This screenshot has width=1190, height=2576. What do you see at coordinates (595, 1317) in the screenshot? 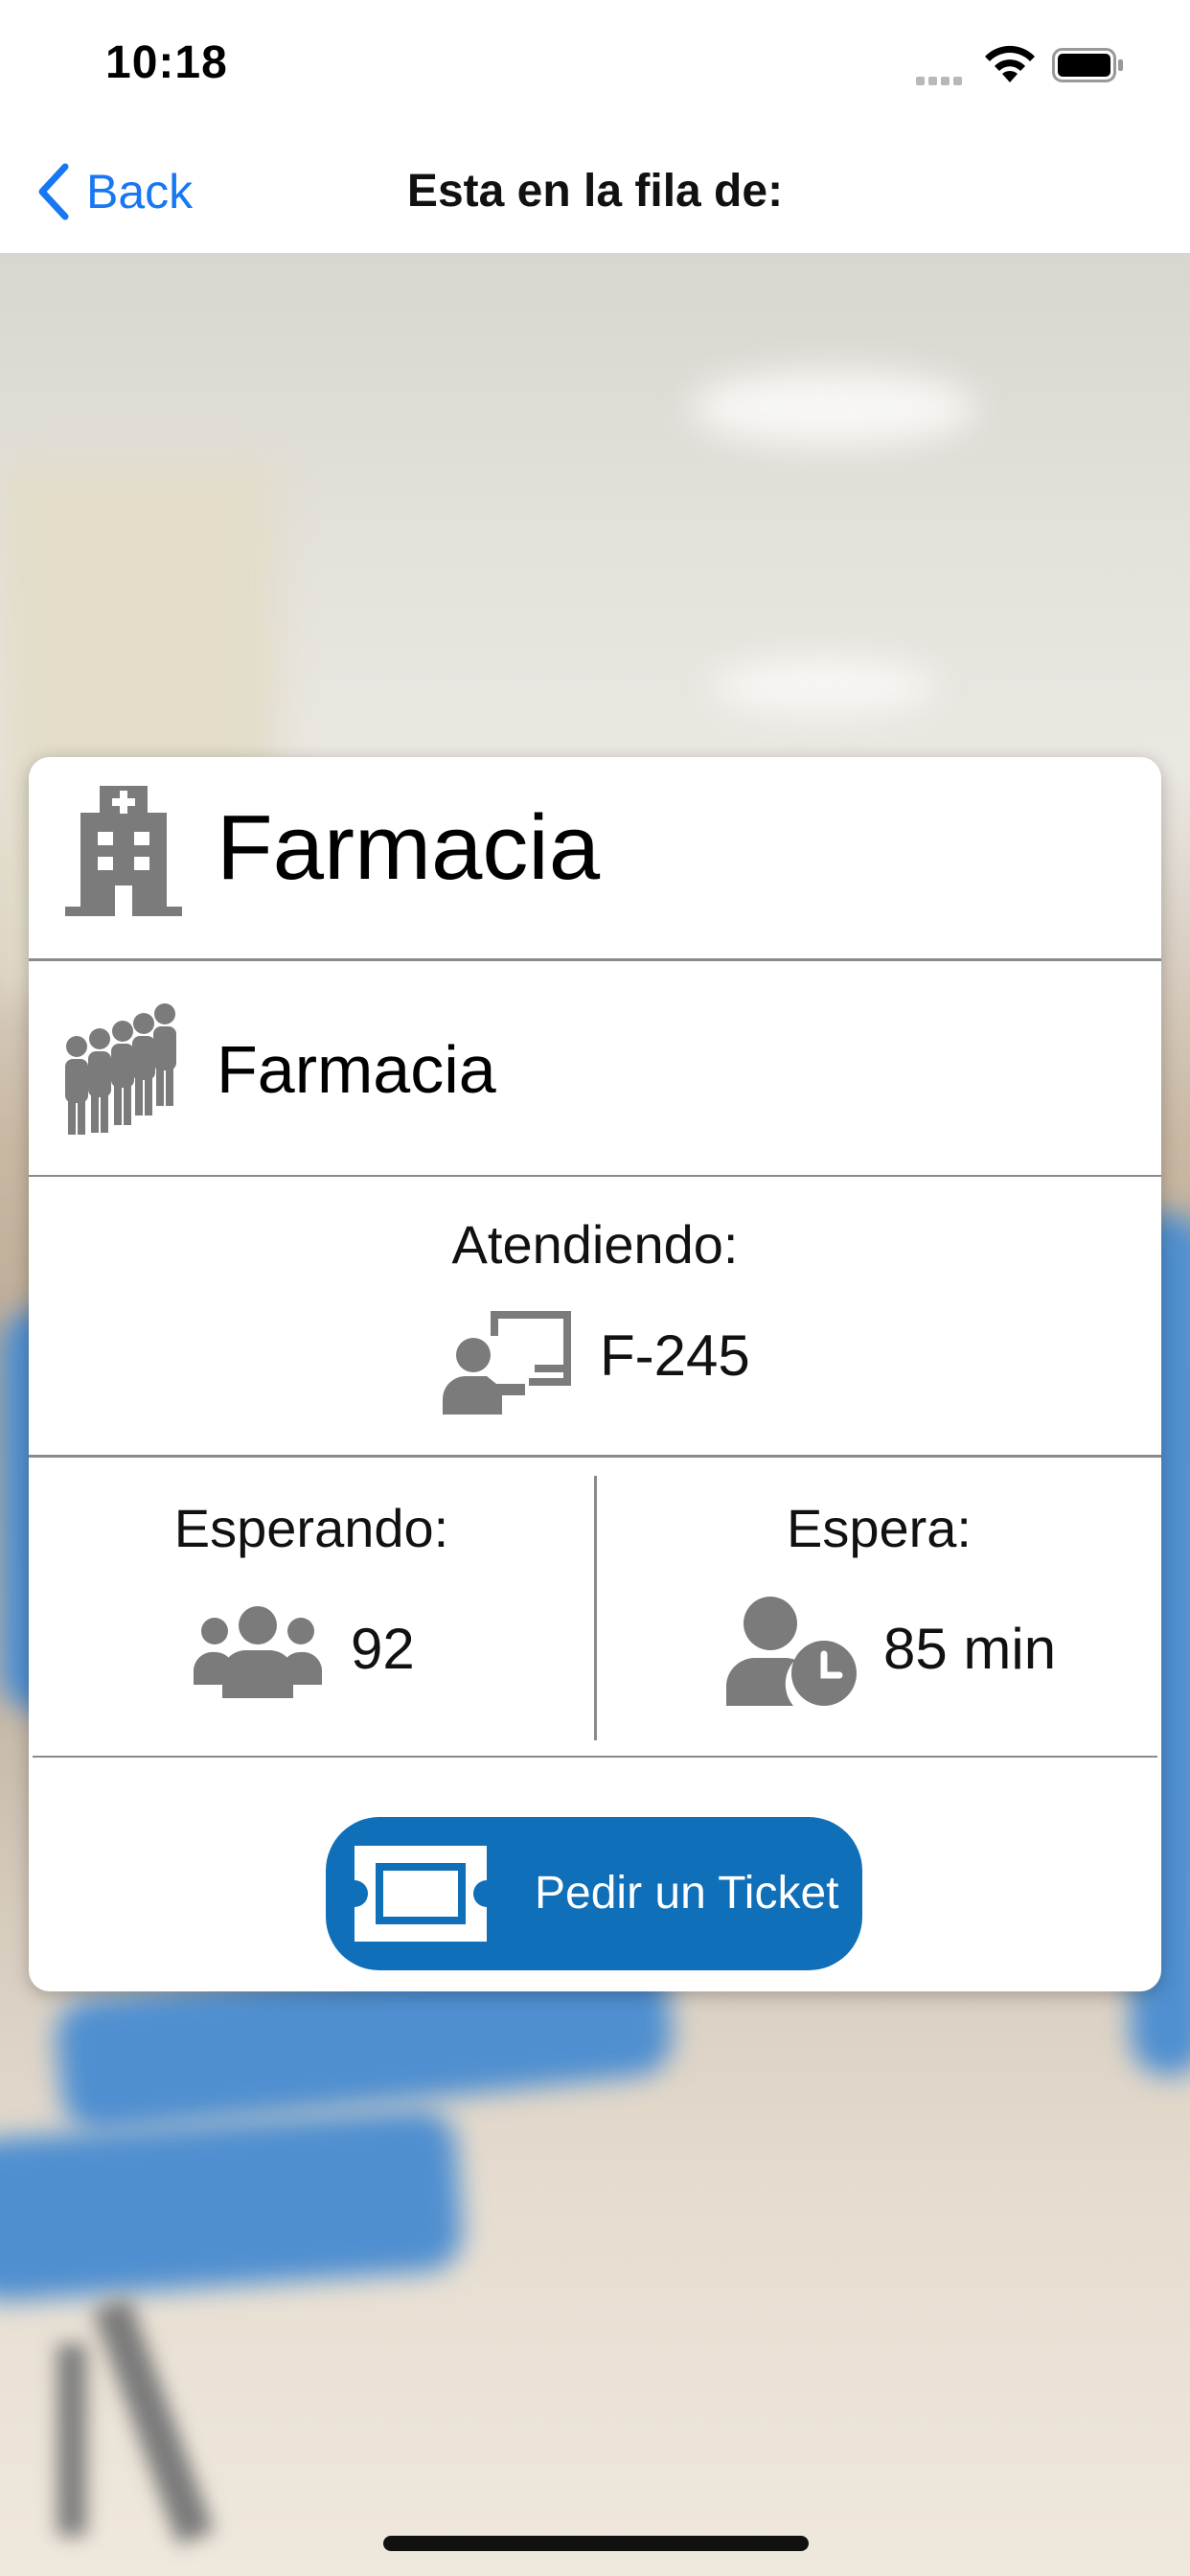
I see `serving-section: Atendiendo: F-245` at bounding box center [595, 1317].